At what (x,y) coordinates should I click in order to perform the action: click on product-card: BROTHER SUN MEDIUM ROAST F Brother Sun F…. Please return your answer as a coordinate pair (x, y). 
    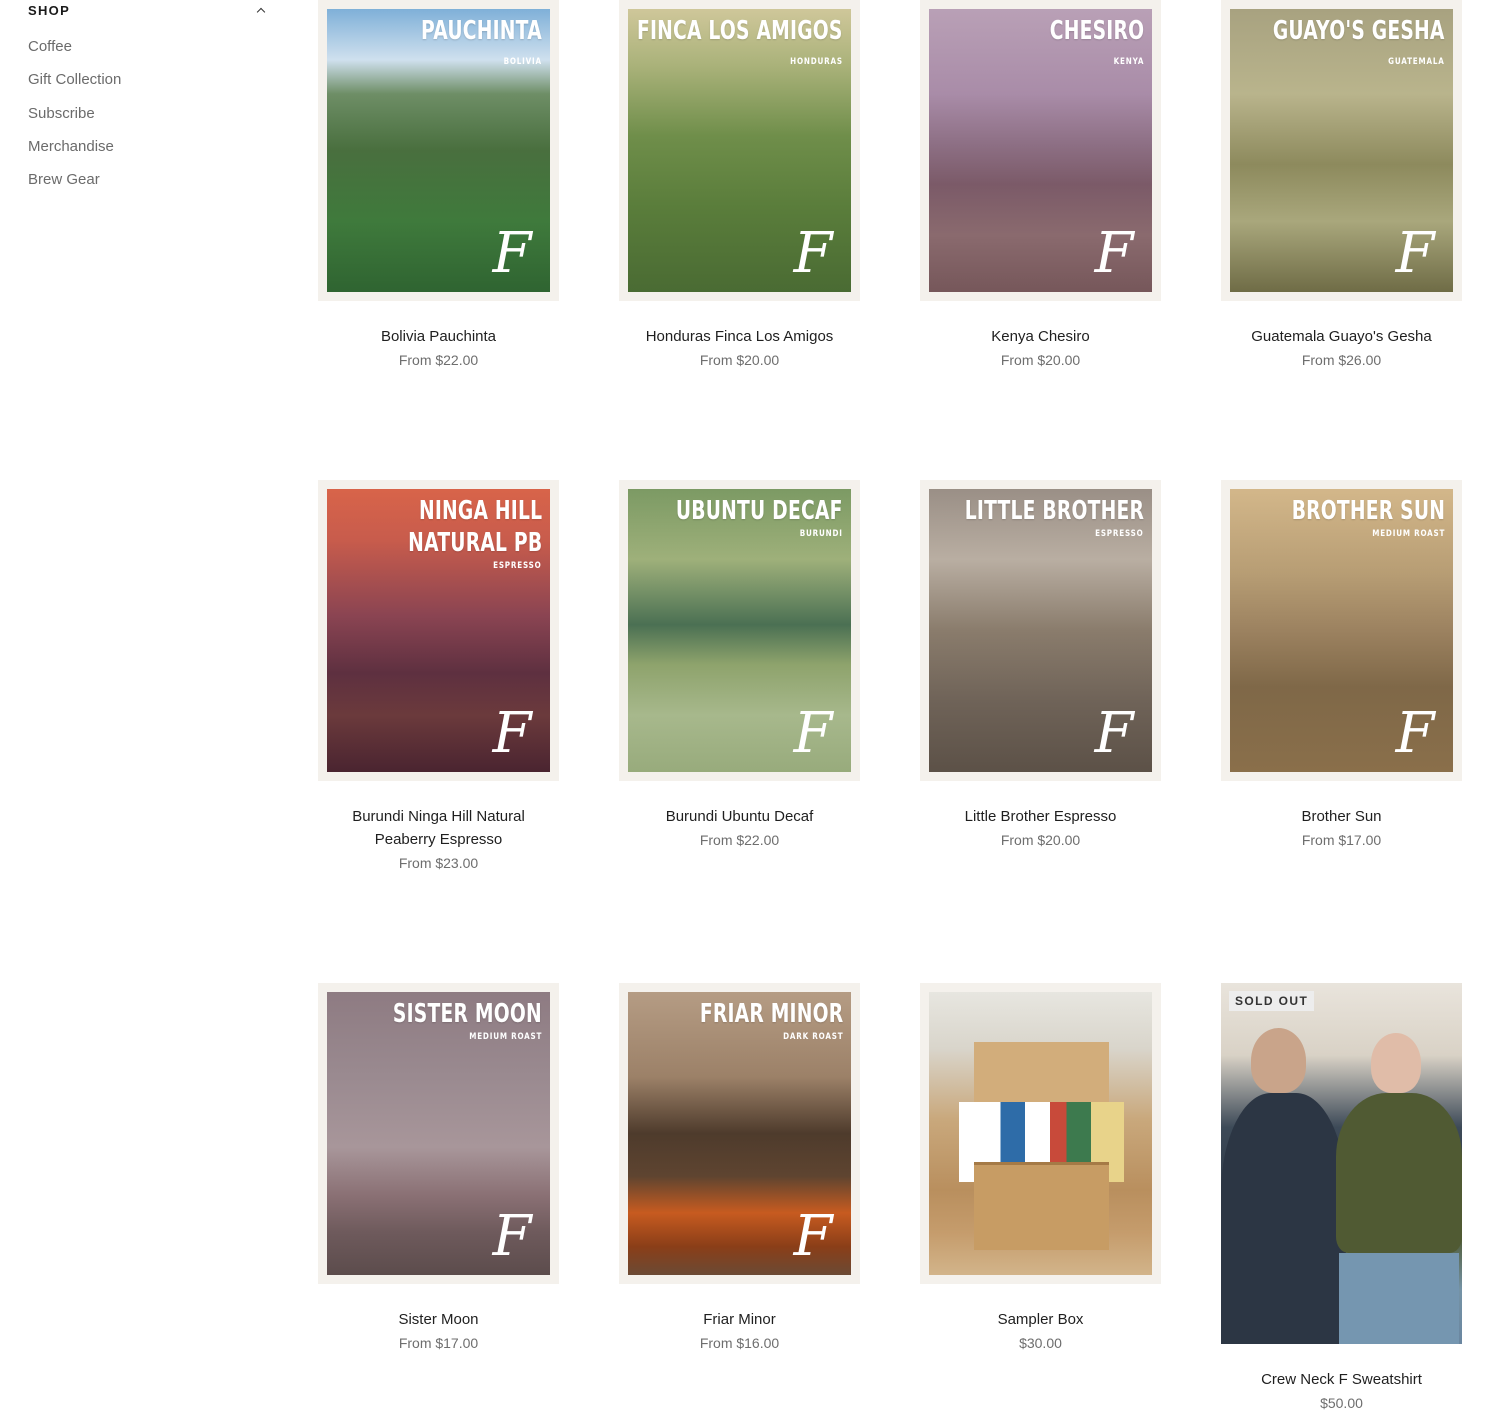
    Looking at the image, I should click on (1341, 664).